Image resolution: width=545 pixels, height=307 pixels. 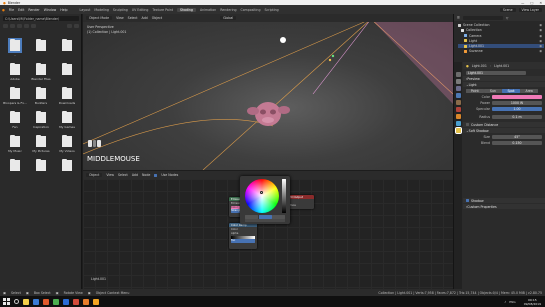 What do you see at coordinates (284, 196) in the screenshot?
I see `value-slider` at bounding box center [284, 196].